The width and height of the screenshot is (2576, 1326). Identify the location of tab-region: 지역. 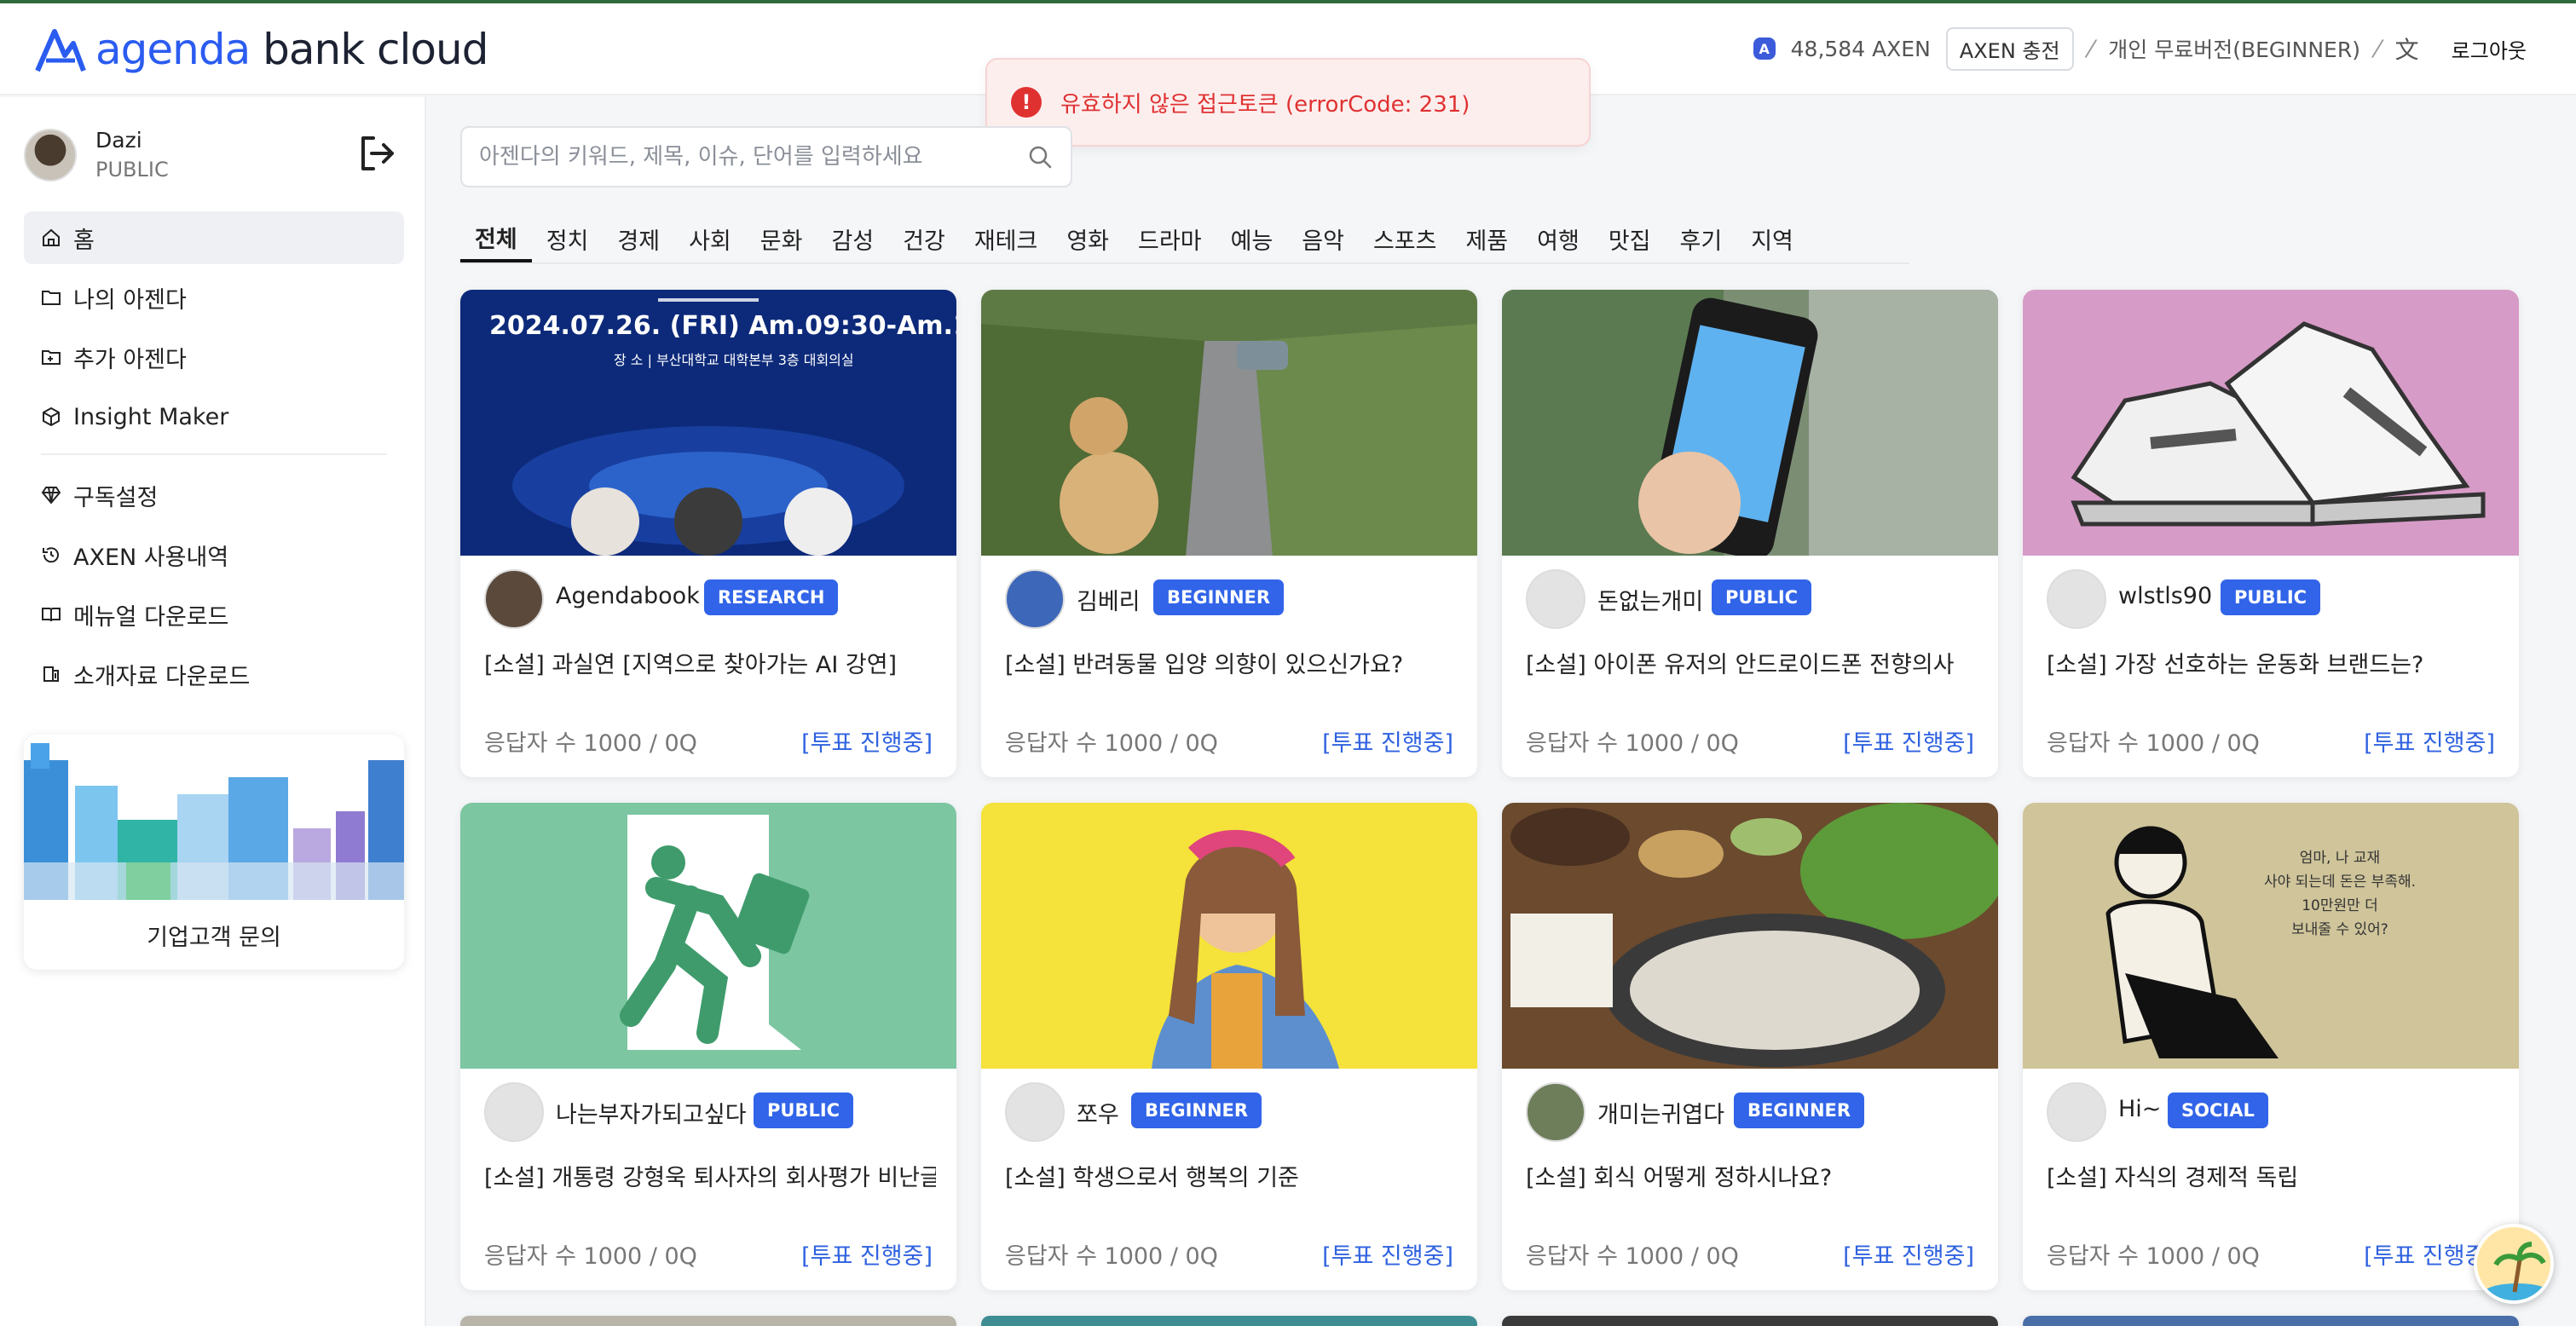
(1772, 238).